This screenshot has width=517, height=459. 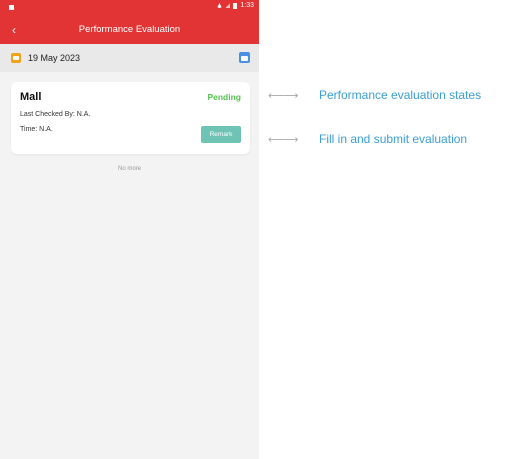 I want to click on list-end-text: No more, so click(x=129, y=169).